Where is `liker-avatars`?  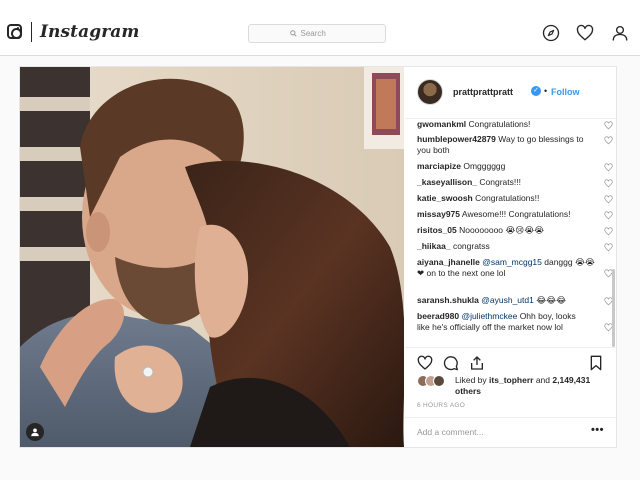 liker-avatars is located at coordinates (434, 381).